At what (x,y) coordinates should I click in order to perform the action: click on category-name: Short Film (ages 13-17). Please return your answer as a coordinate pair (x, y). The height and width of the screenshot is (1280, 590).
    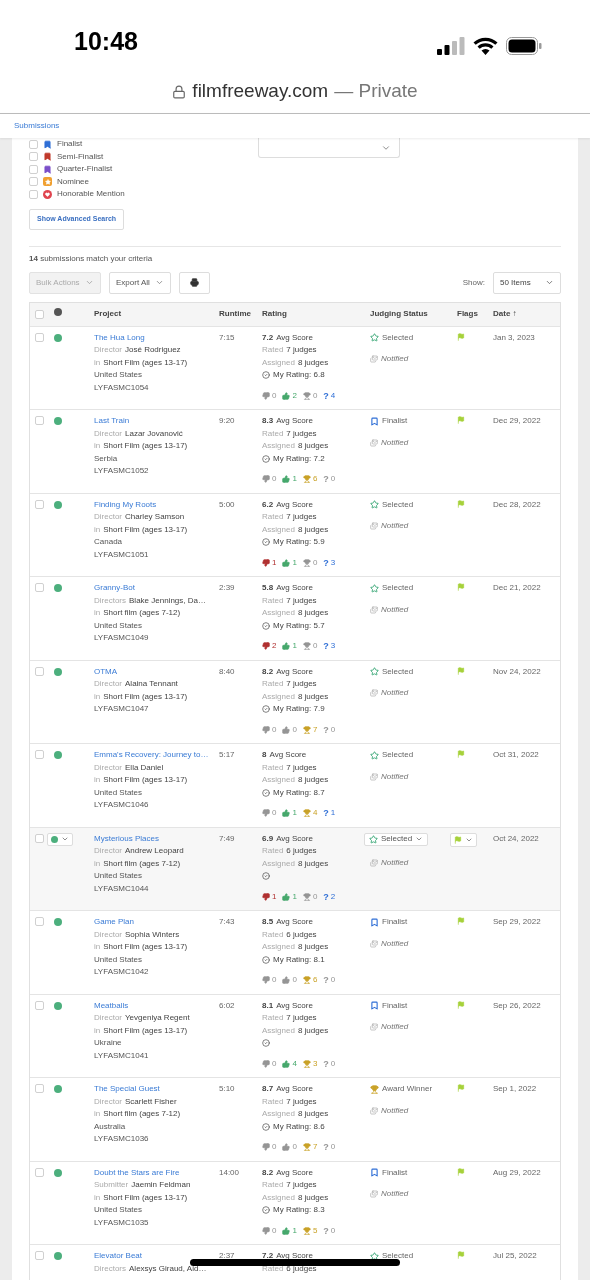
    Looking at the image, I should click on (145, 1030).